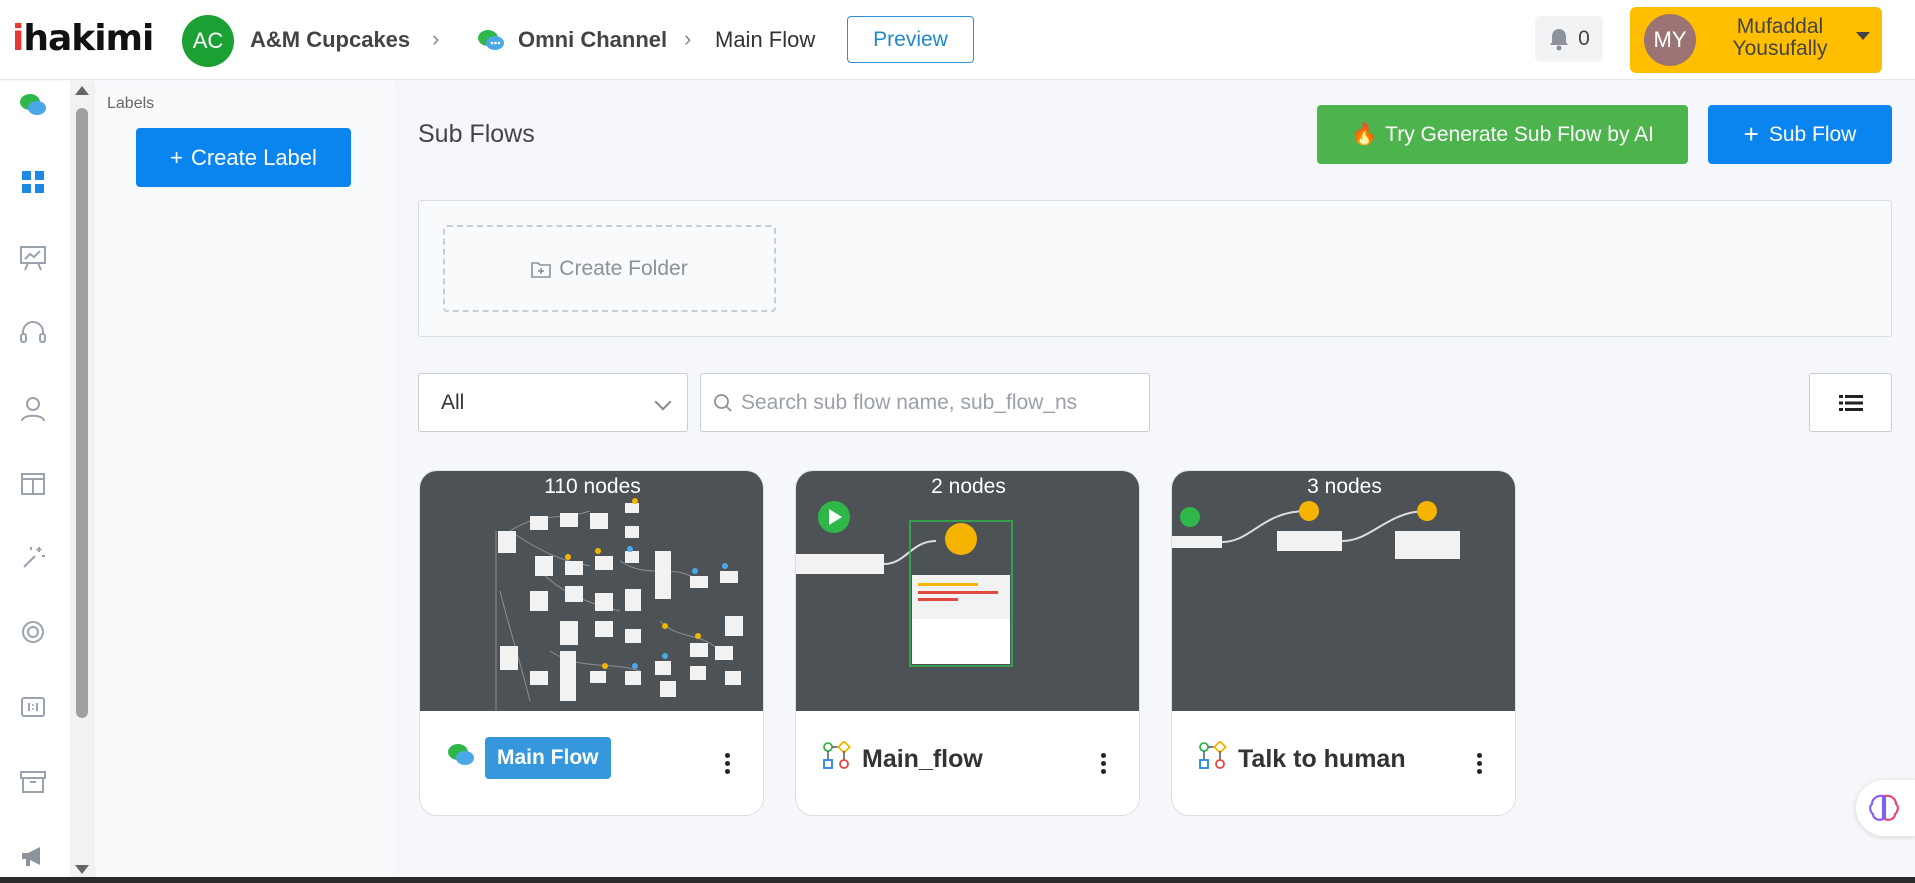 This screenshot has width=1915, height=883. I want to click on card-footer: Main_flow, so click(967, 763).